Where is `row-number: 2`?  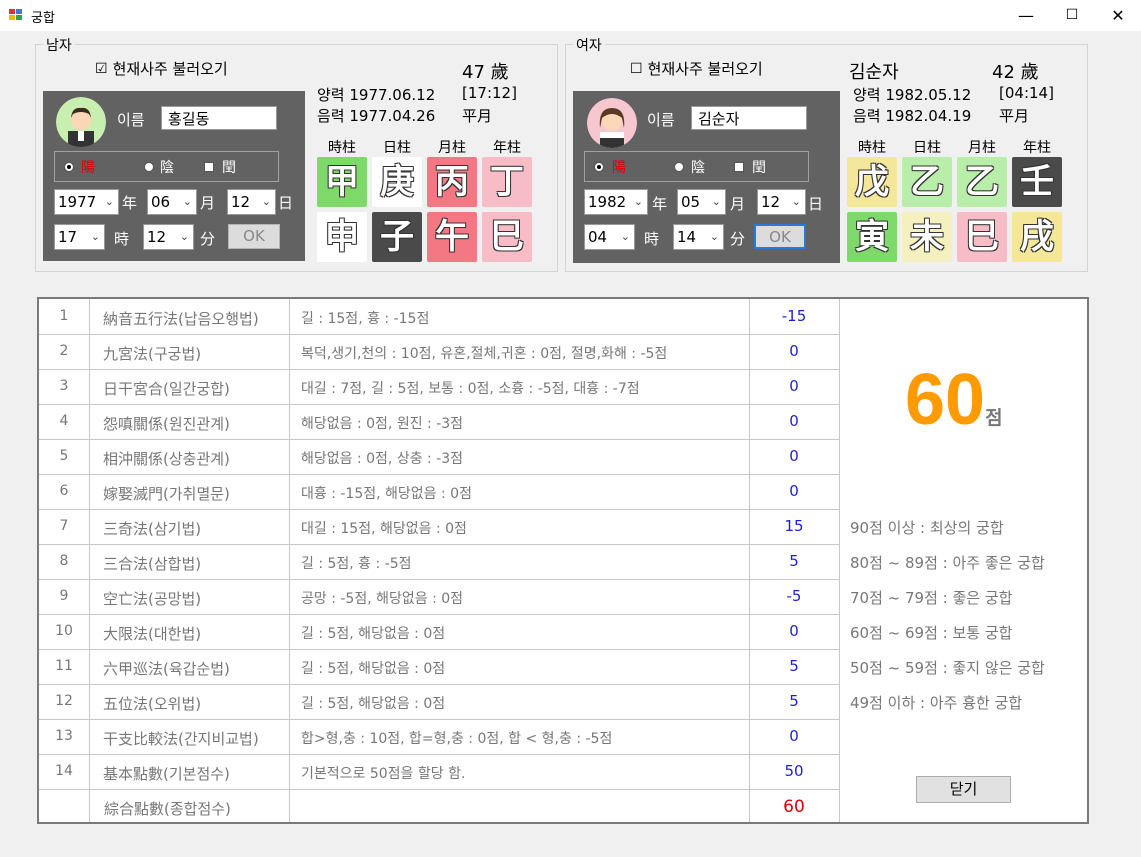 row-number: 2 is located at coordinates (64, 351).